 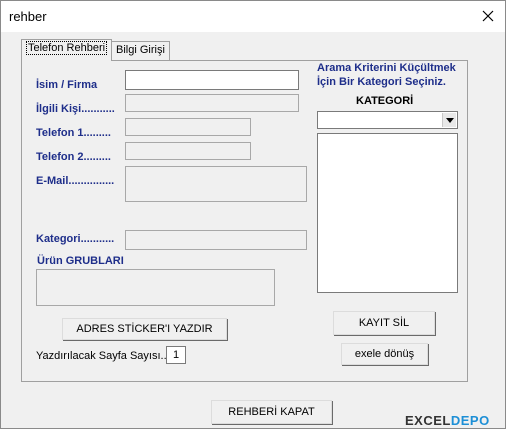 What do you see at coordinates (386, 68) in the screenshot?
I see `hint-line1: Arama Kriterini Küçültmek` at bounding box center [386, 68].